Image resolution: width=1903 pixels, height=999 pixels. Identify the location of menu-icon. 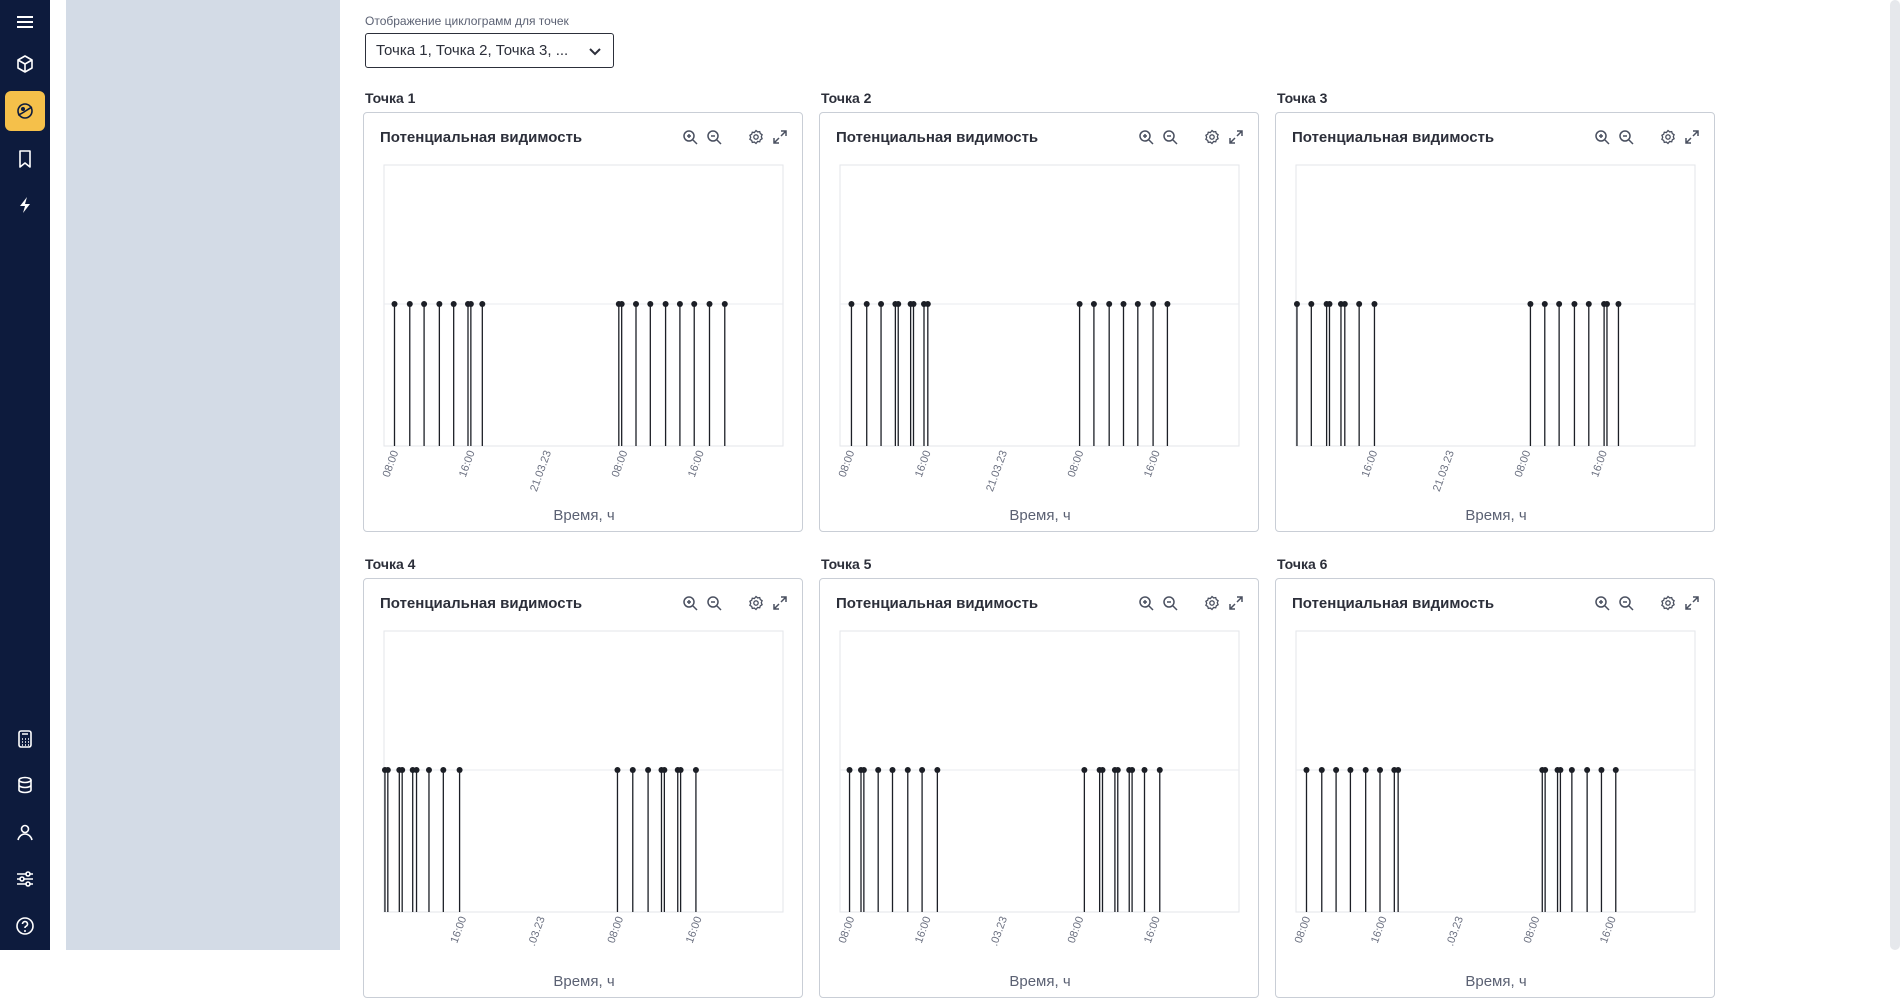
(25, 22).